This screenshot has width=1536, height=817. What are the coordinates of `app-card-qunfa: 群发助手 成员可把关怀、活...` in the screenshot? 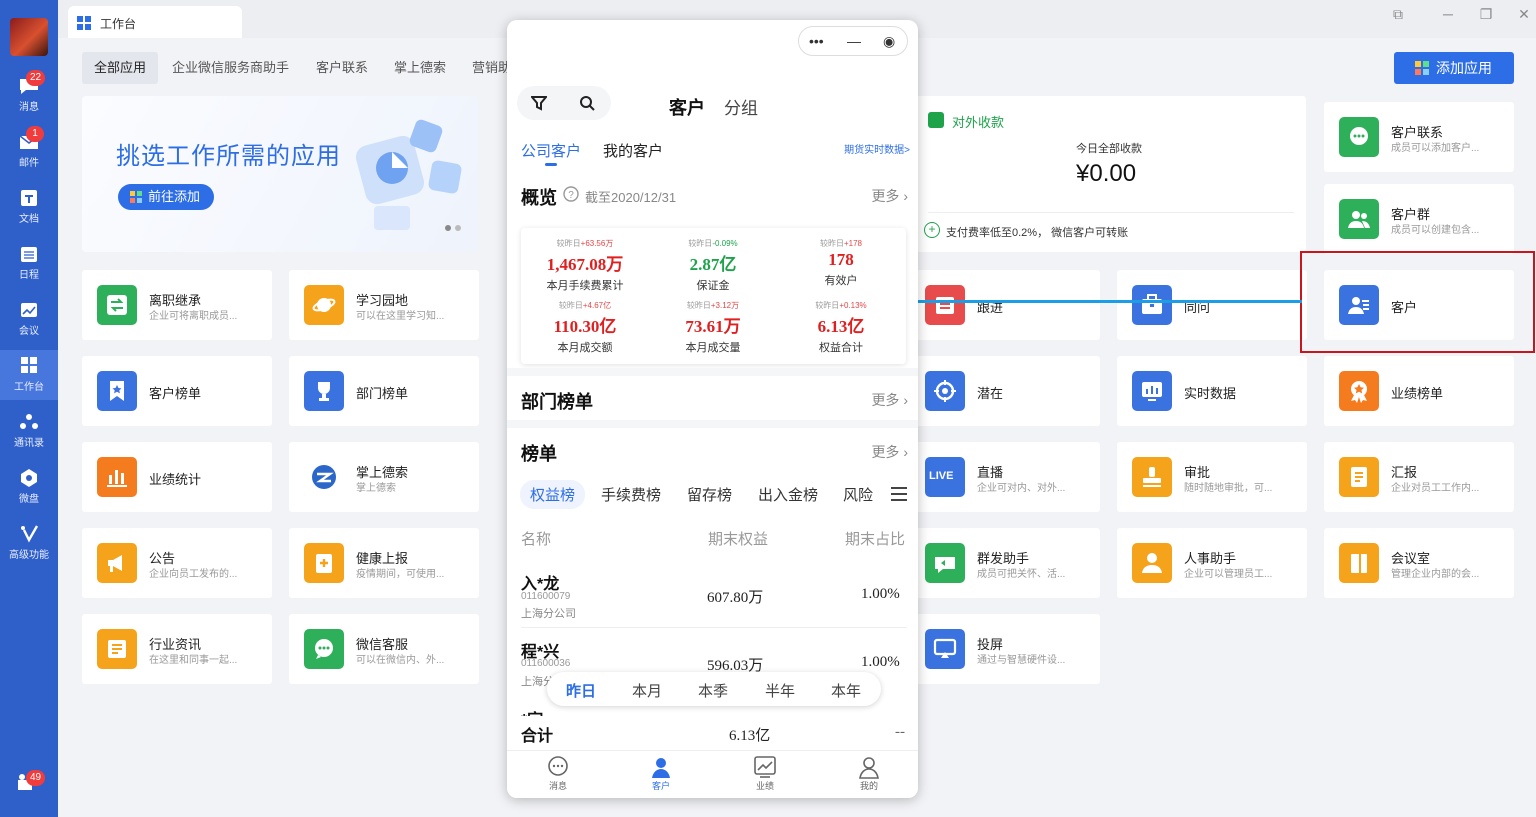 It's located at (1005, 563).